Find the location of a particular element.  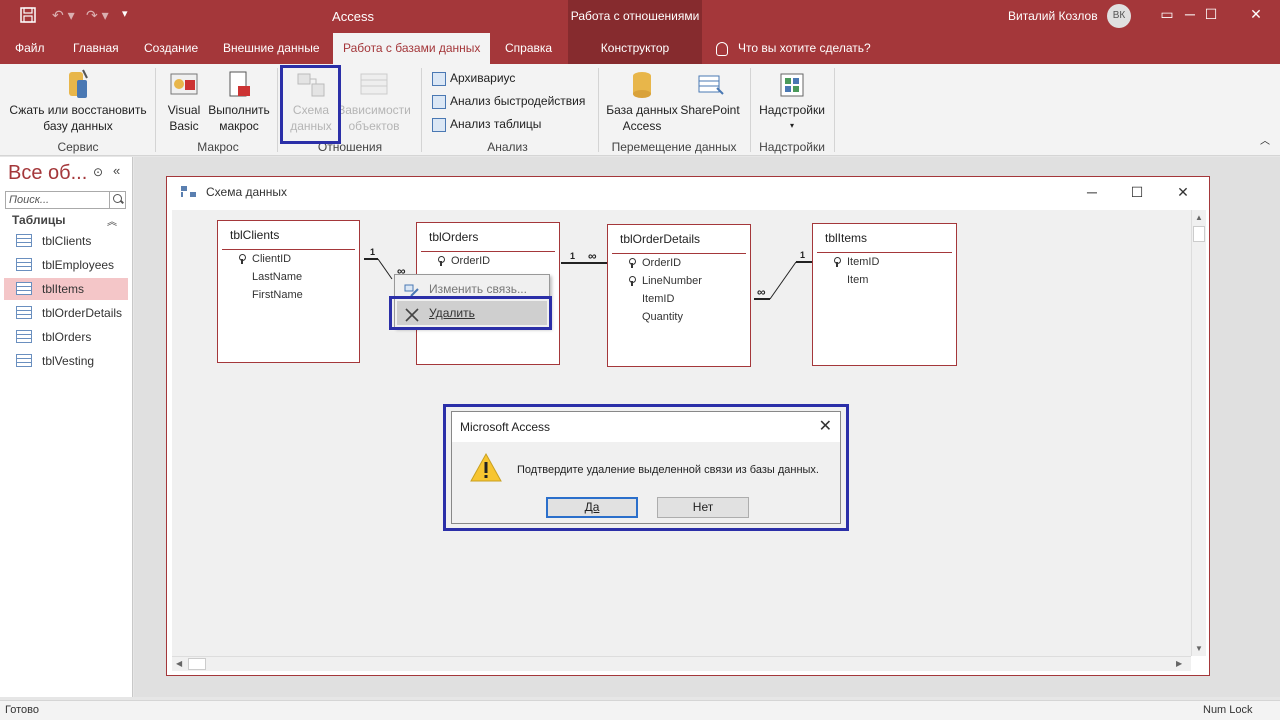

yes-button: Да is located at coordinates (592, 507).